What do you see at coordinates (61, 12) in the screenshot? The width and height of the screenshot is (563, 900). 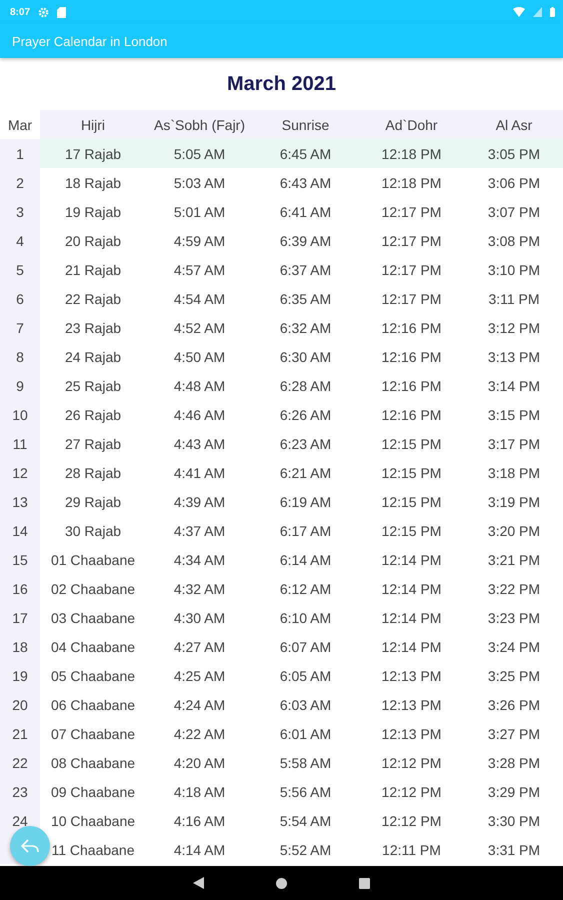 I see `sd-card-icon` at bounding box center [61, 12].